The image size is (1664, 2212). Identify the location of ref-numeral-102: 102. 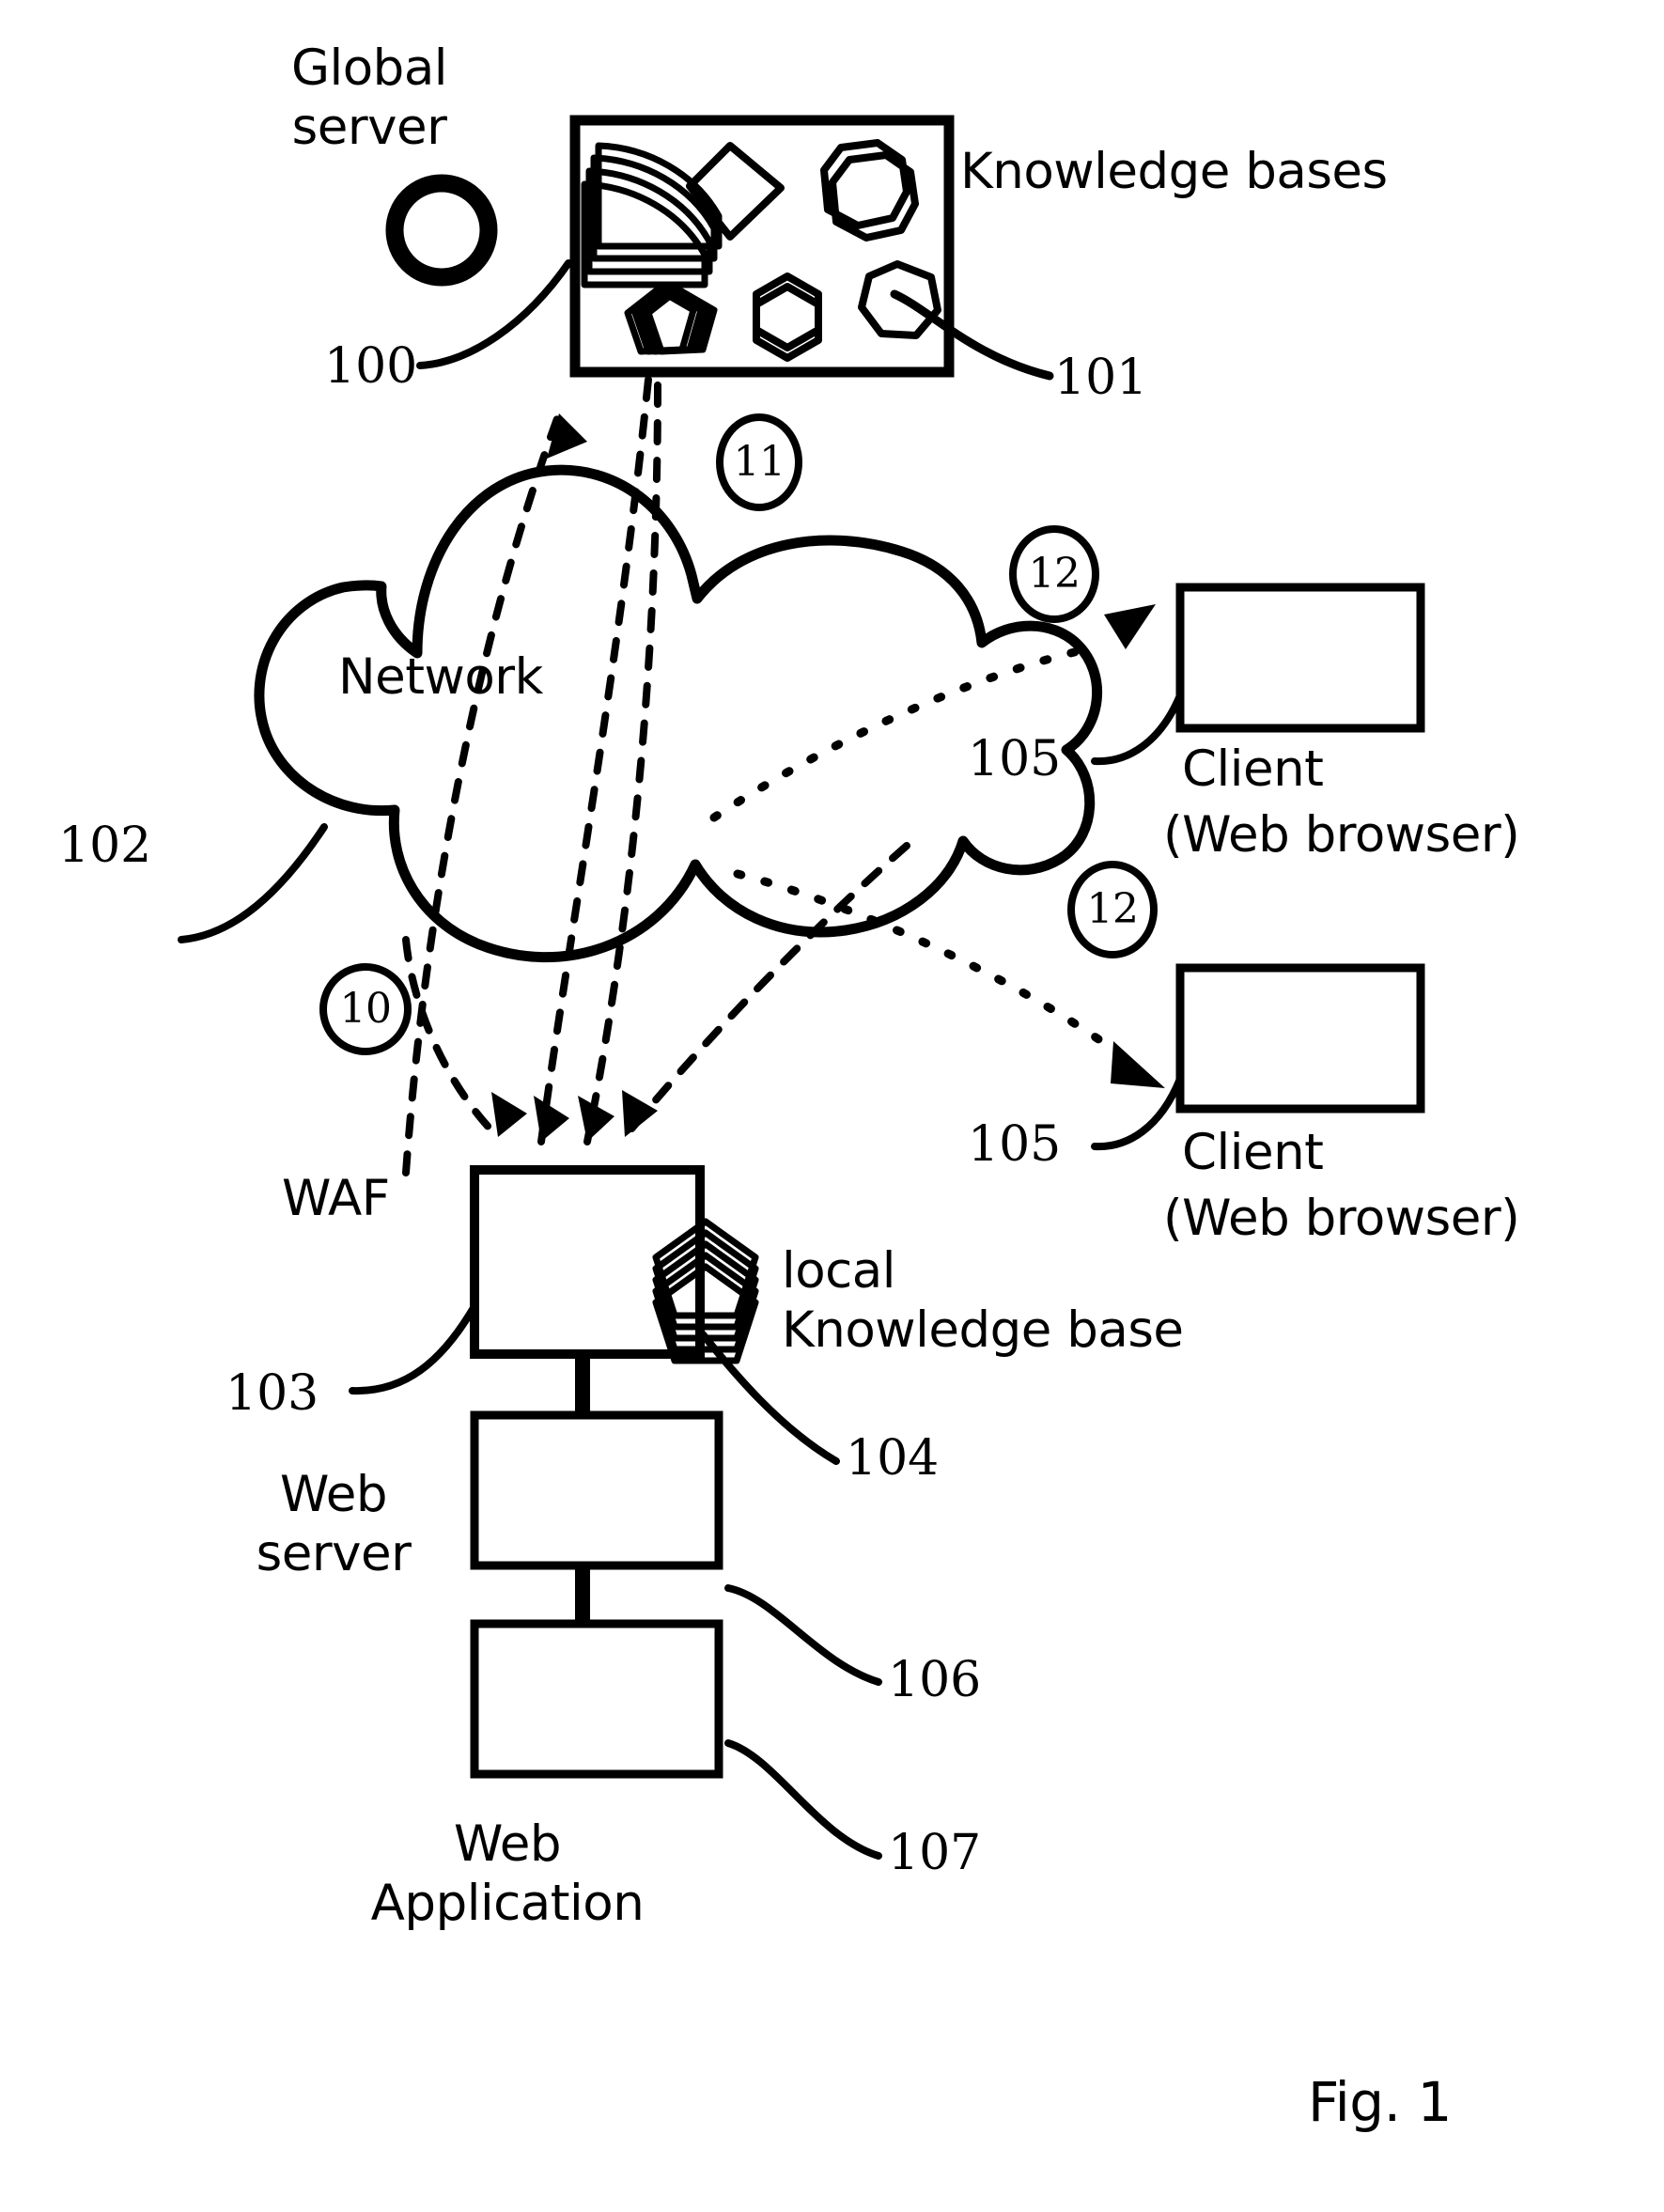
(105, 846).